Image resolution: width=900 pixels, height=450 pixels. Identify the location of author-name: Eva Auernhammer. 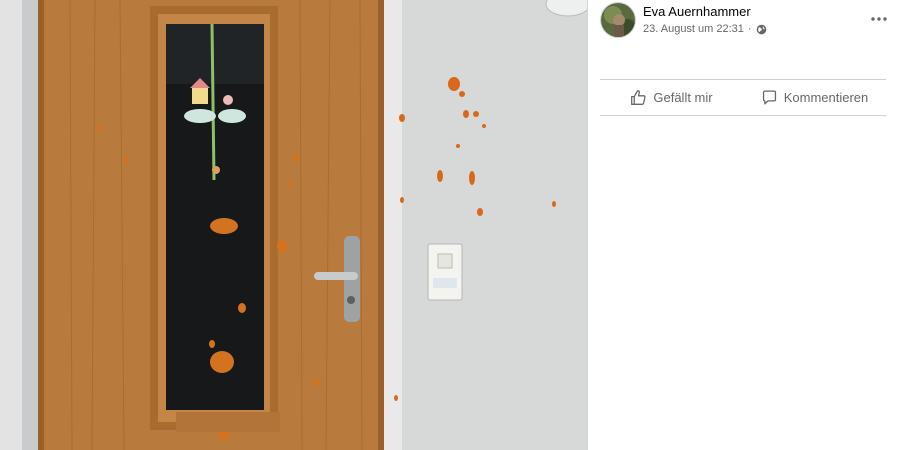
(697, 11).